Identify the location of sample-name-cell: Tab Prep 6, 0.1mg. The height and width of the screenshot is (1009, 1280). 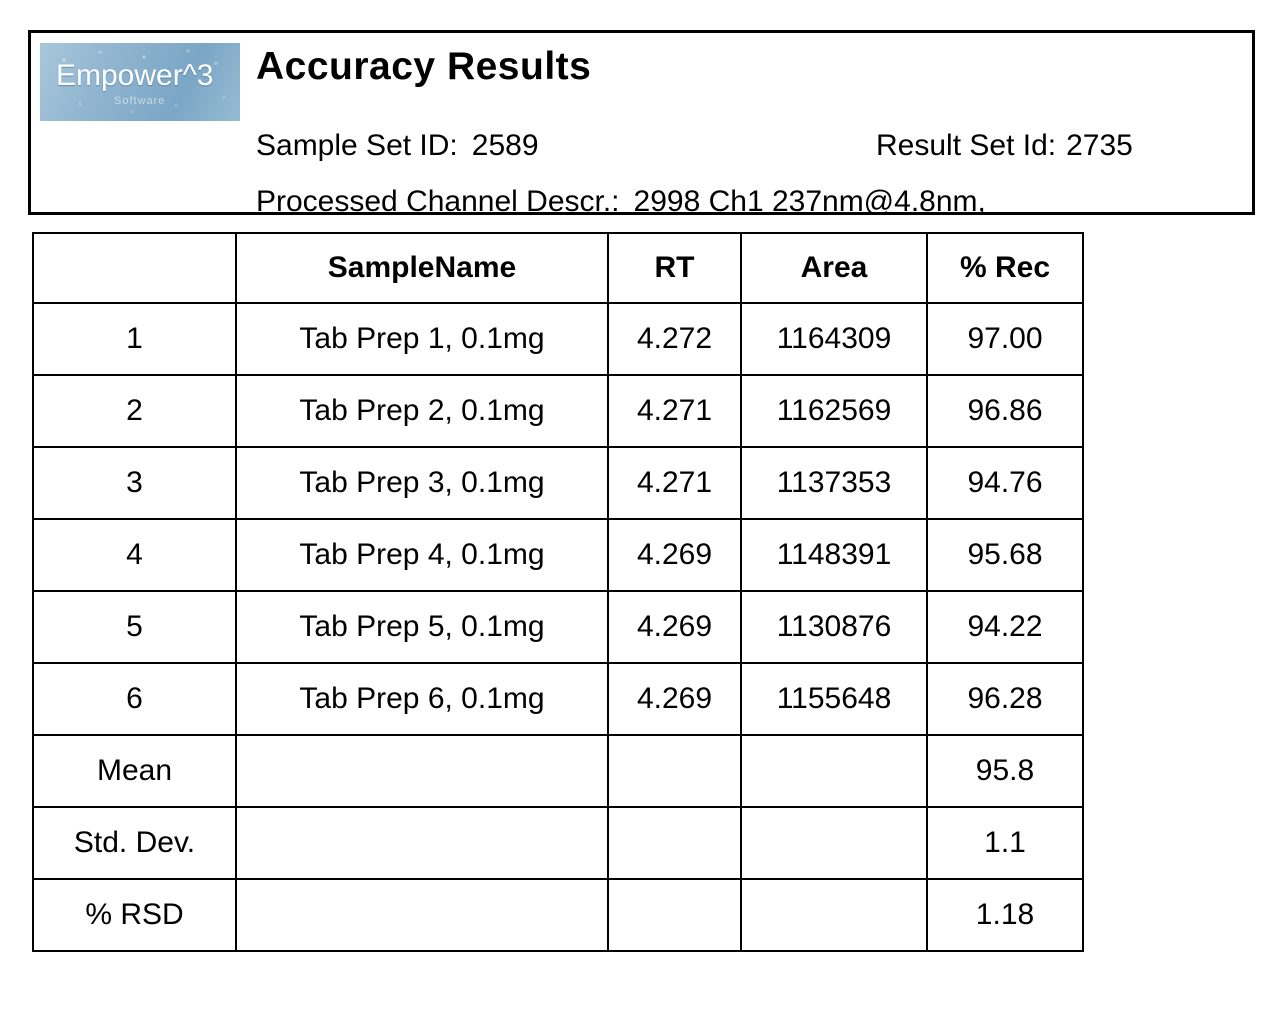
(422, 699).